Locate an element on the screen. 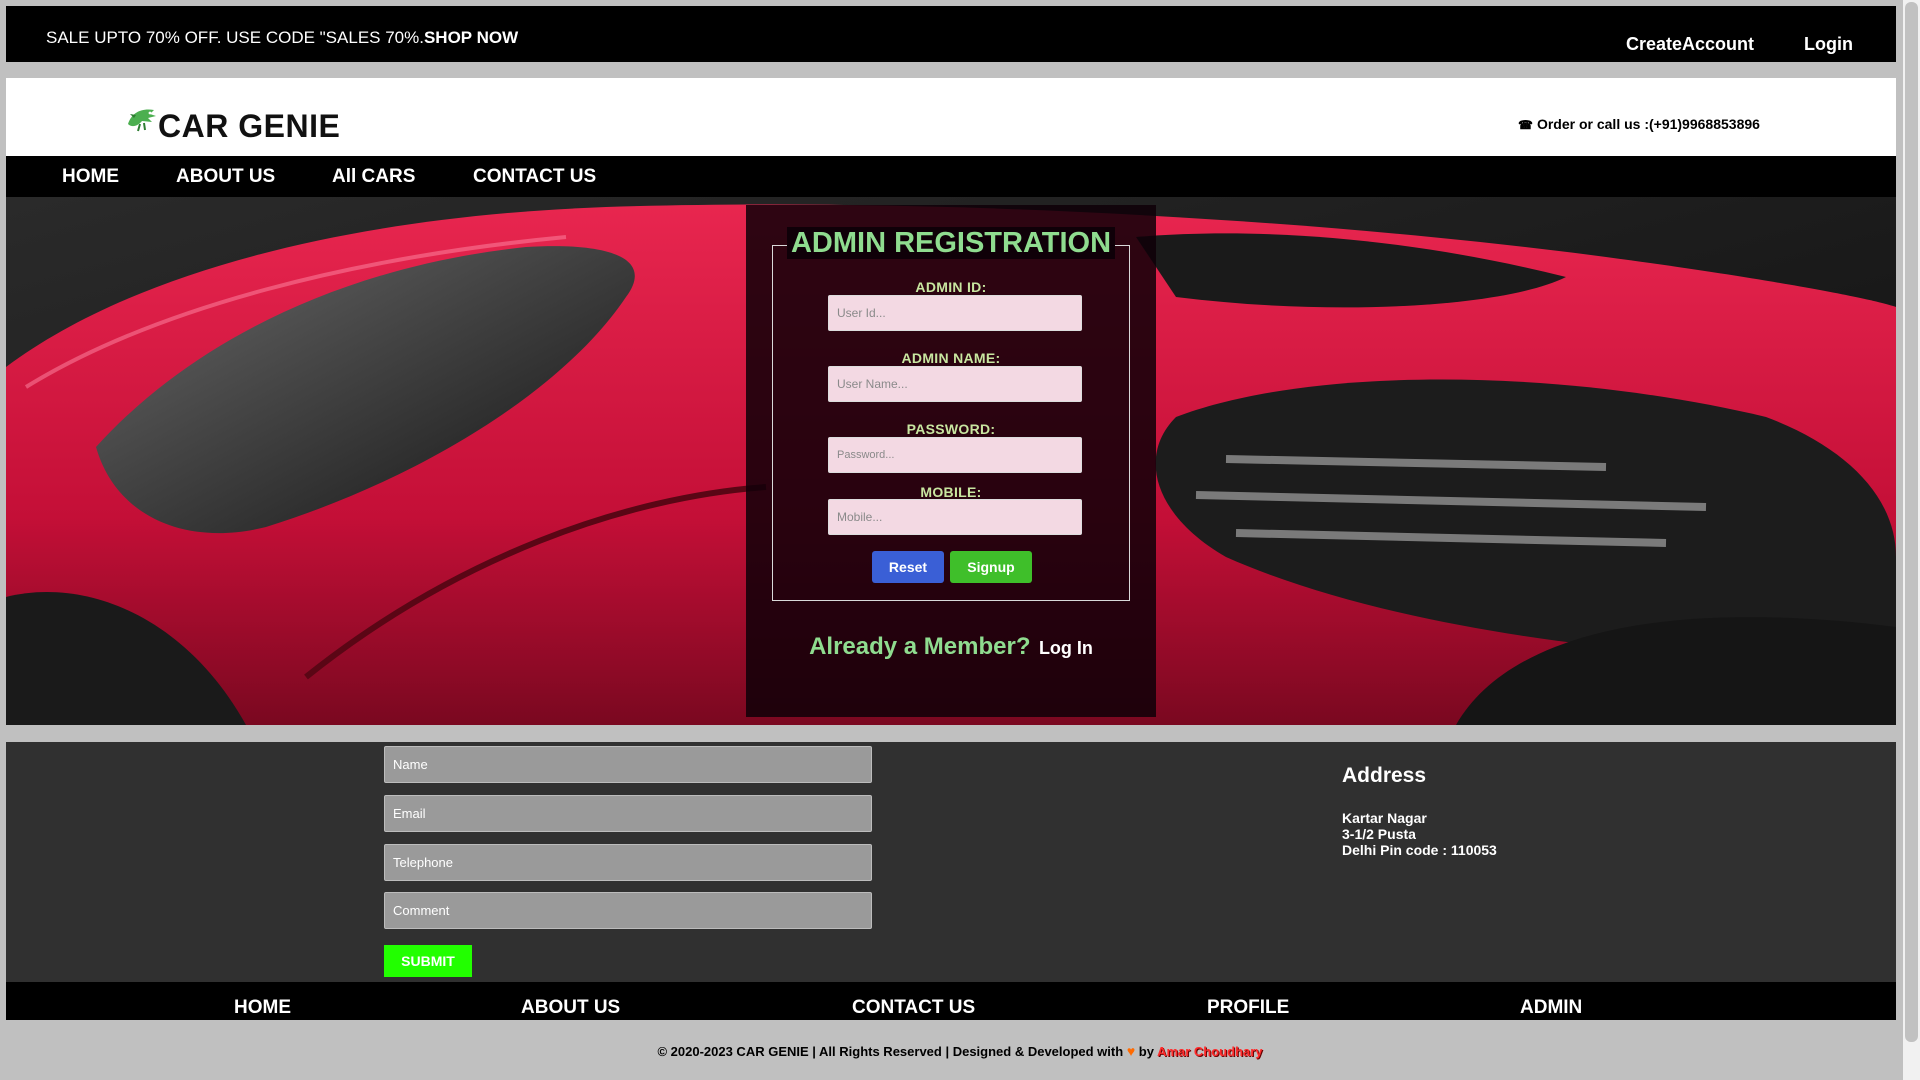 The width and height of the screenshot is (1920, 1080). author-link: Amar Choudhary is located at coordinates (1209, 1051).